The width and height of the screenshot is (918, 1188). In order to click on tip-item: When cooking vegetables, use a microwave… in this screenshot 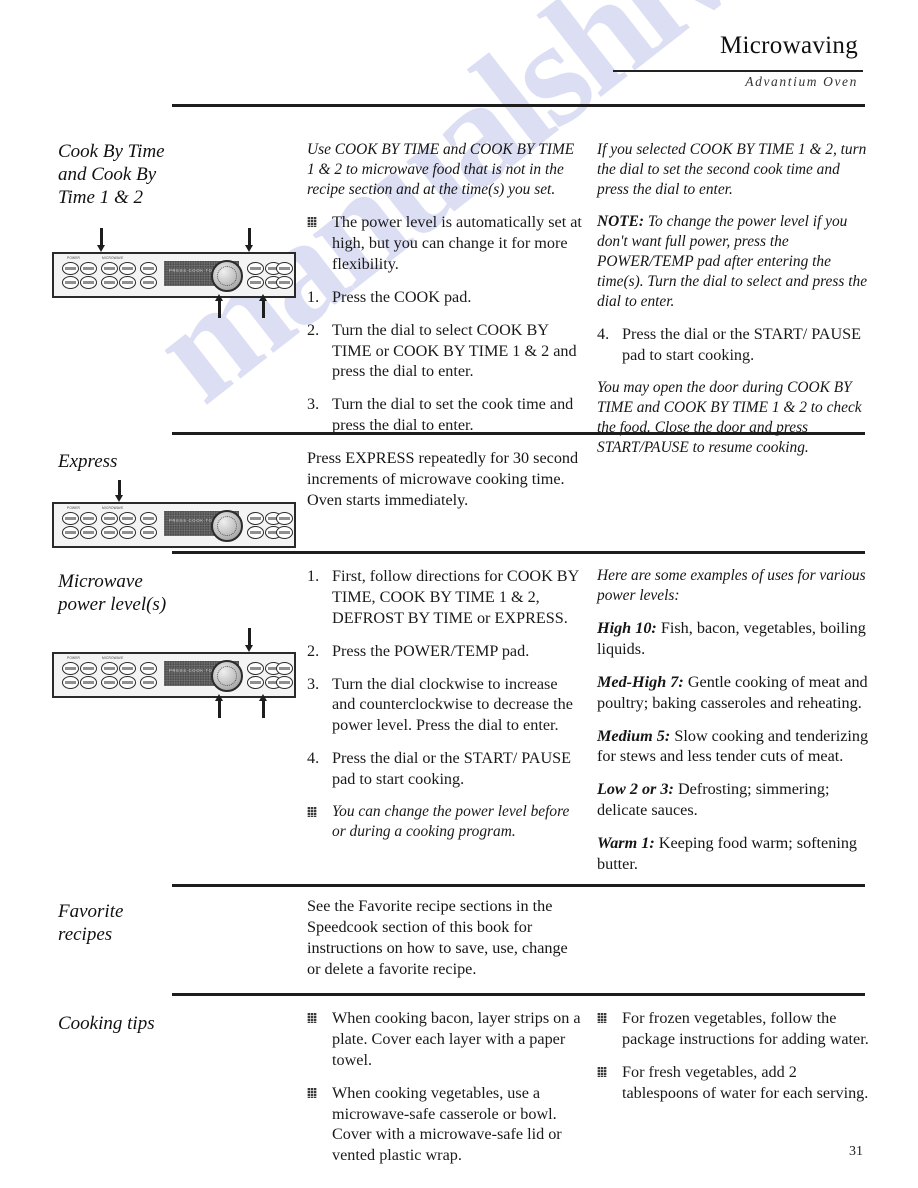, I will do `click(444, 1125)`.